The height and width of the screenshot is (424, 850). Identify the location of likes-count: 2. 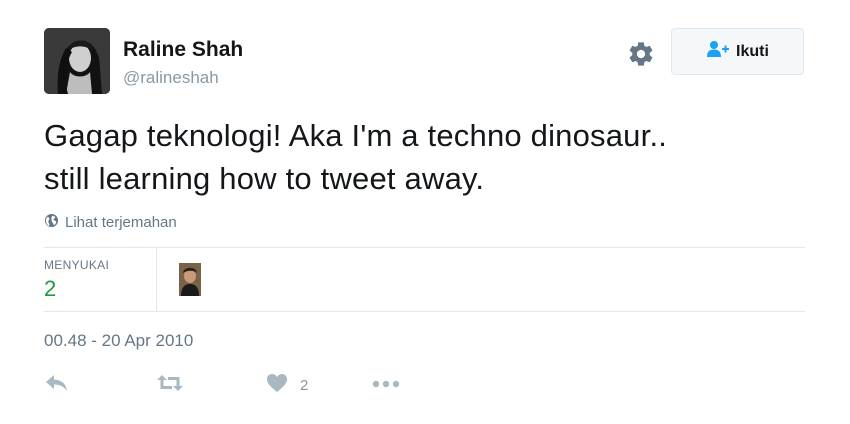
(50, 289).